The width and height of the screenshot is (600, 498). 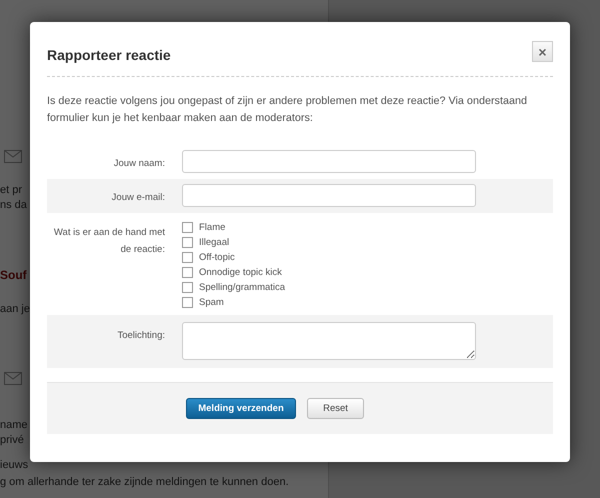 I want to click on article-heading: Souf, so click(x=13, y=275).